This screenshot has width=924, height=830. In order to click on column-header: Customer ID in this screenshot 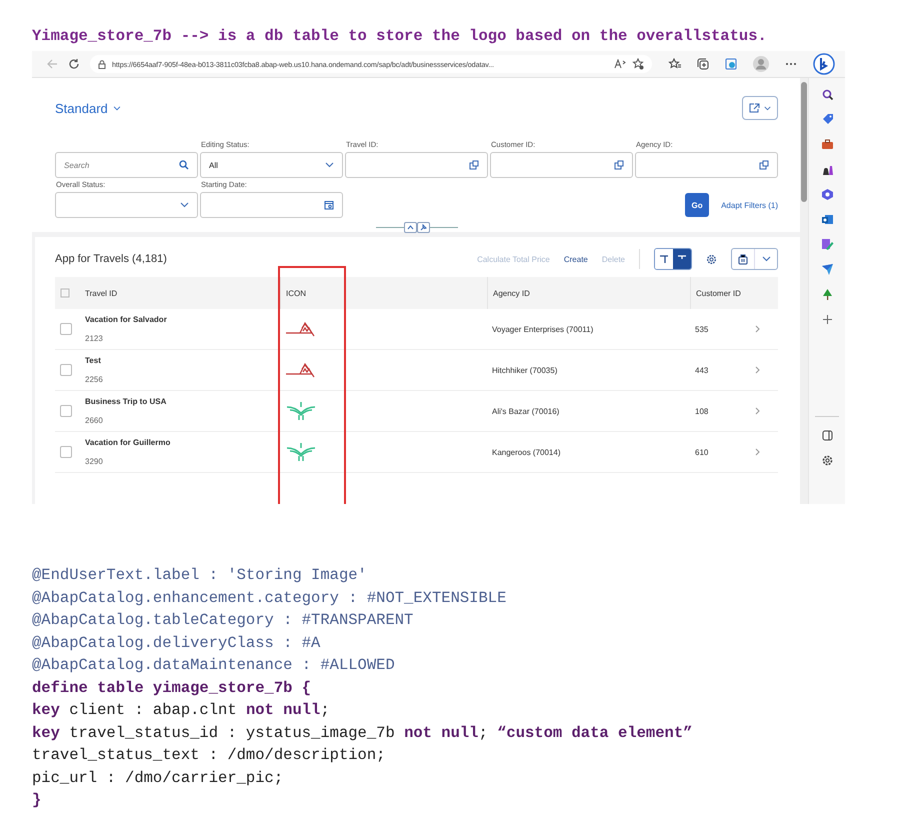, I will do `click(718, 293)`.